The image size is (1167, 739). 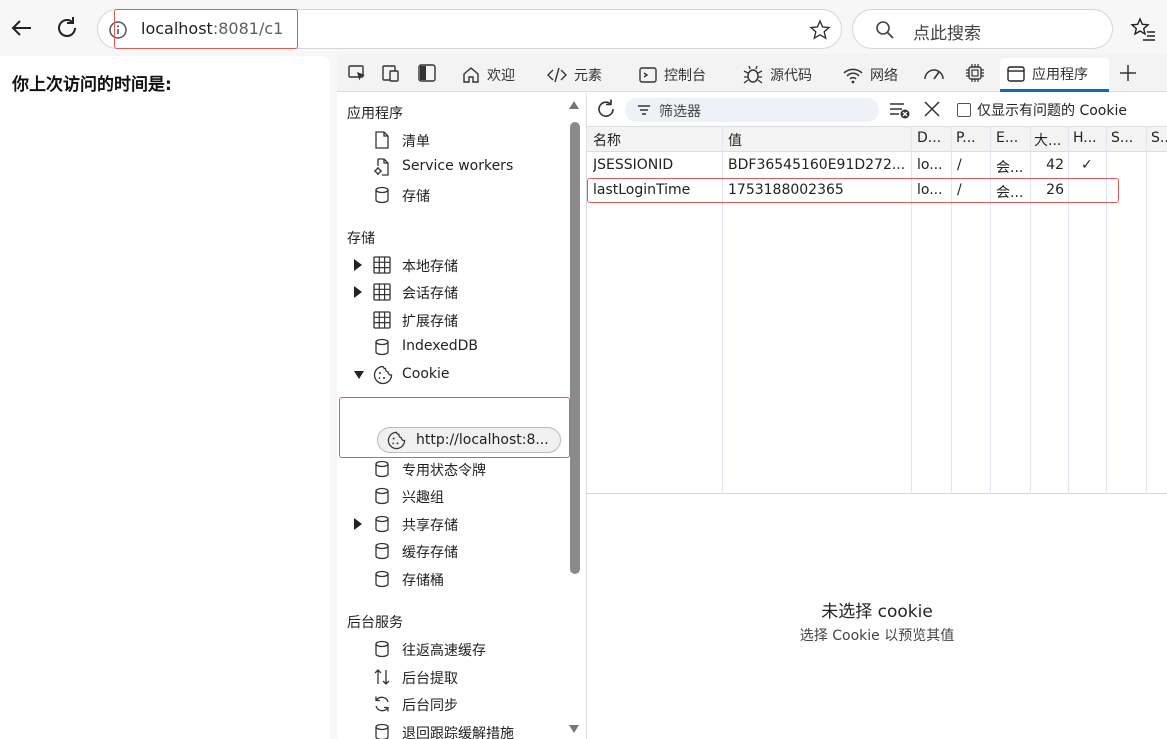 I want to click on sidebar-item-label: 缓存存储, so click(x=430, y=553).